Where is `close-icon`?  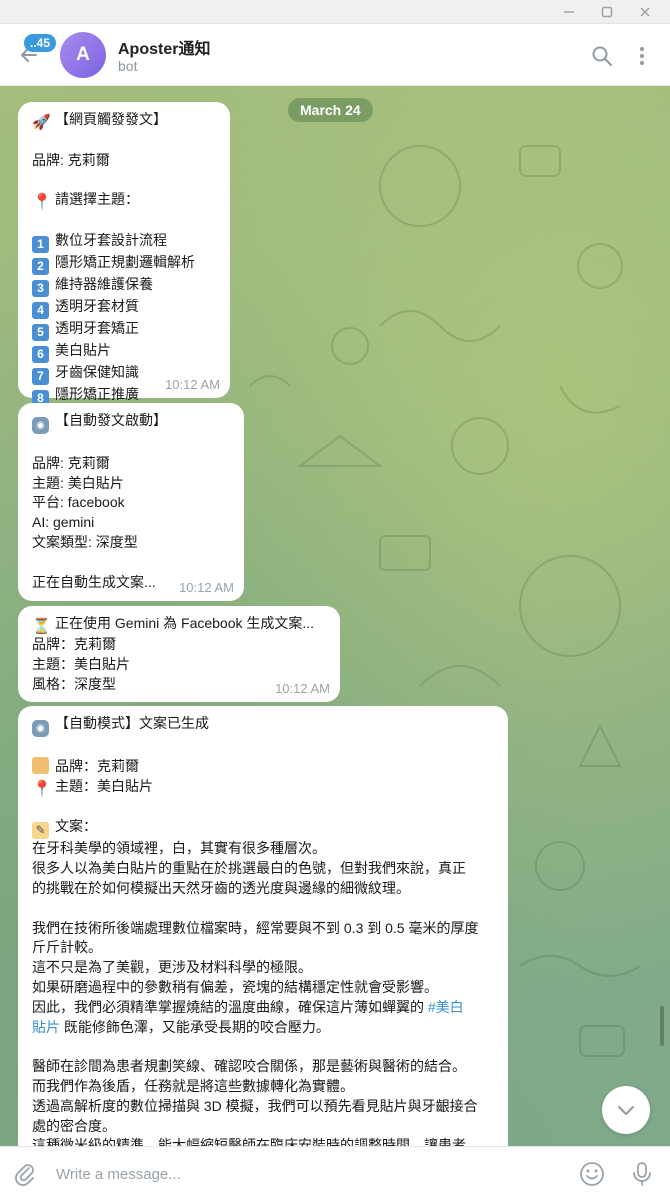
close-icon is located at coordinates (645, 12).